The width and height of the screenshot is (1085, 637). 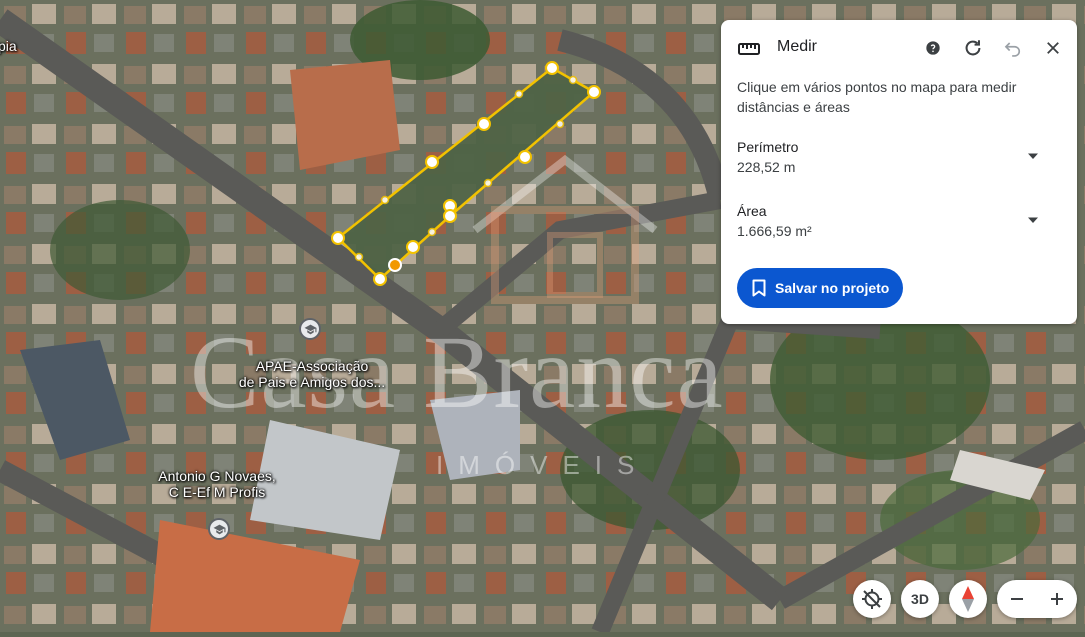 I want to click on compass-icon, so click(x=968, y=599).